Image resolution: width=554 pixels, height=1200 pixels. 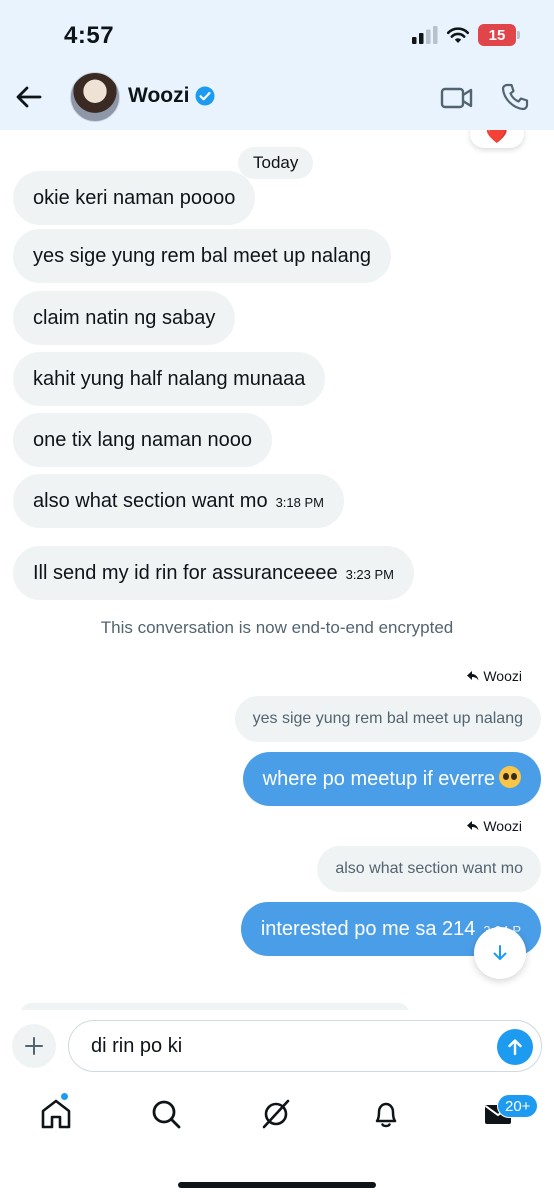 What do you see at coordinates (29, 97) in the screenshot?
I see `back-arrow-icon` at bounding box center [29, 97].